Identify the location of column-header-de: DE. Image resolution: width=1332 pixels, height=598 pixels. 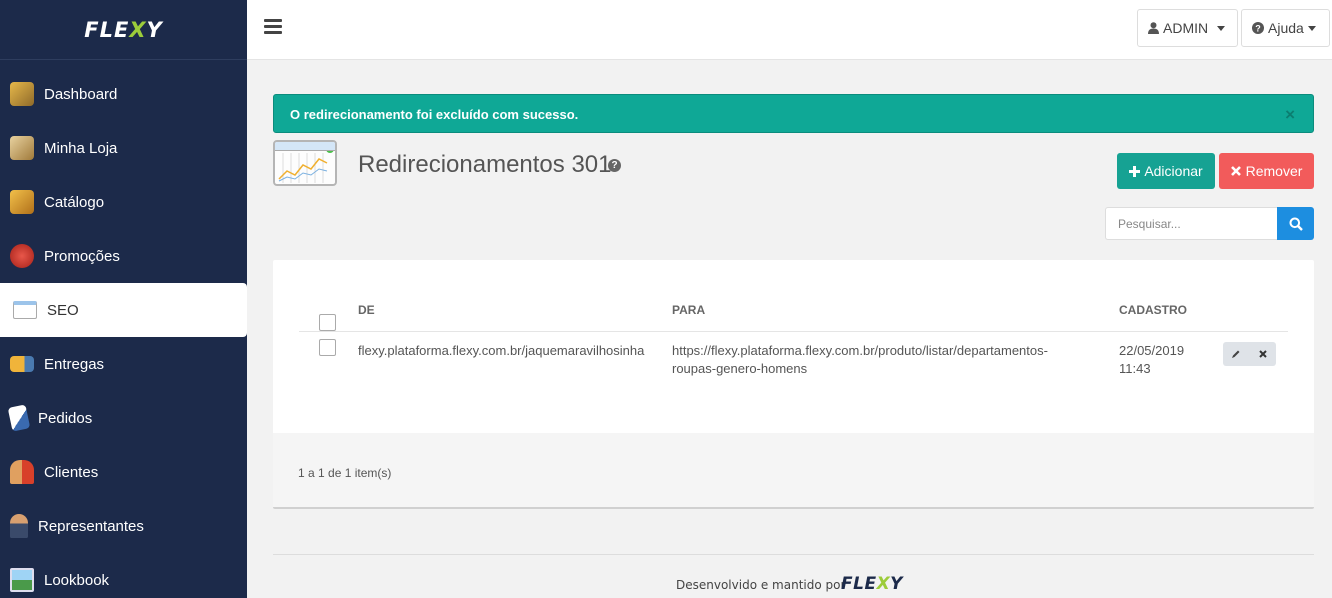
(366, 310).